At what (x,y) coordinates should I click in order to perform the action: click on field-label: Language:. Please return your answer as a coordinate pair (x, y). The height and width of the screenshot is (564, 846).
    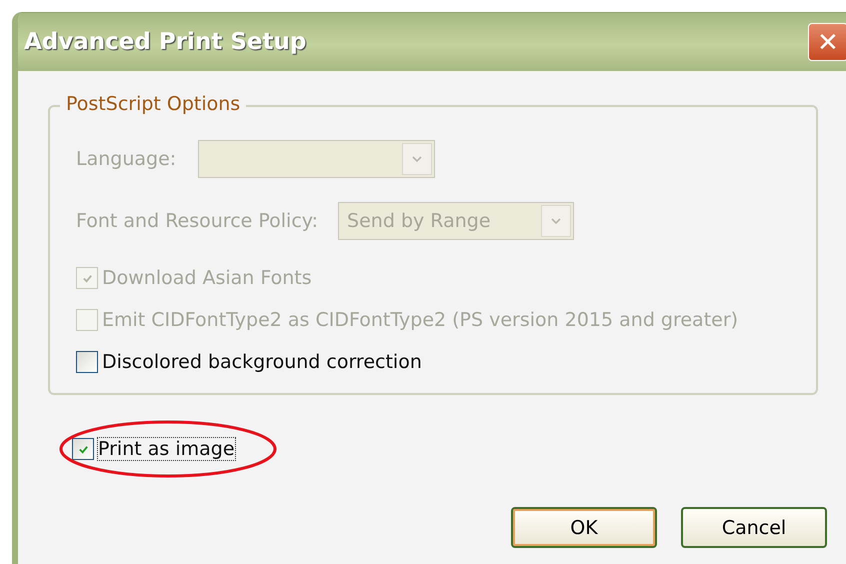
    Looking at the image, I should click on (126, 159).